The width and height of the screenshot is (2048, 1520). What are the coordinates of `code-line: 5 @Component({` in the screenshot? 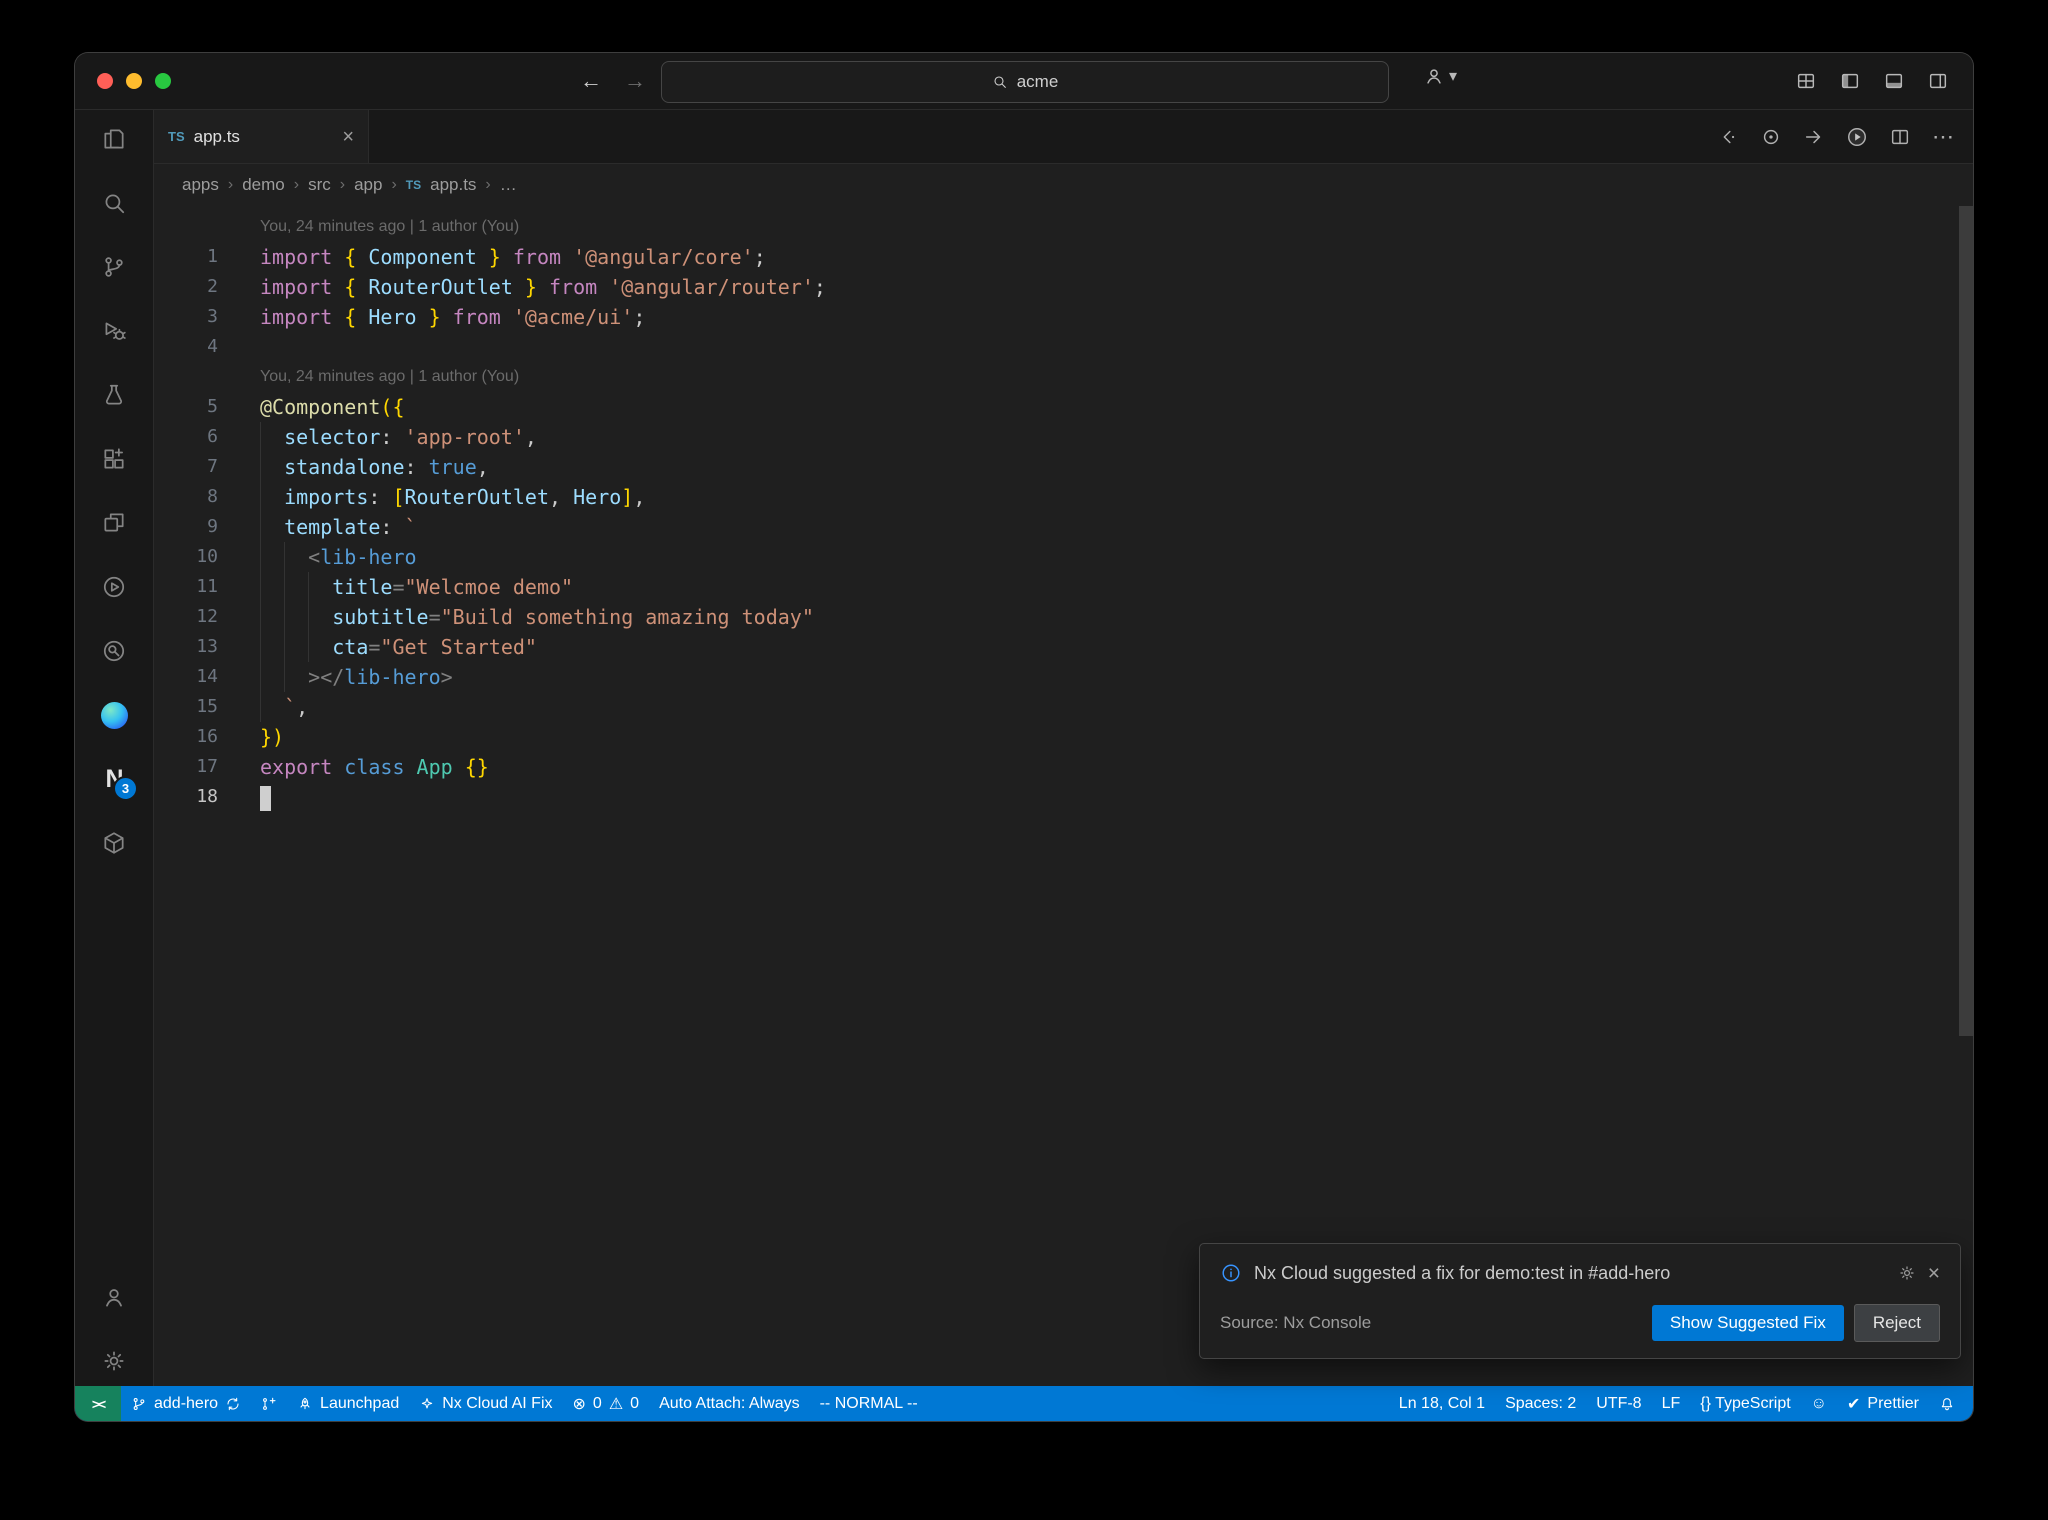 It's located at (1063, 407).